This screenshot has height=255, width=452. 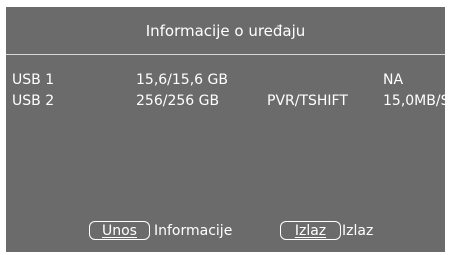 I want to click on dialog-title: Informacije o uređaju, so click(x=225, y=31).